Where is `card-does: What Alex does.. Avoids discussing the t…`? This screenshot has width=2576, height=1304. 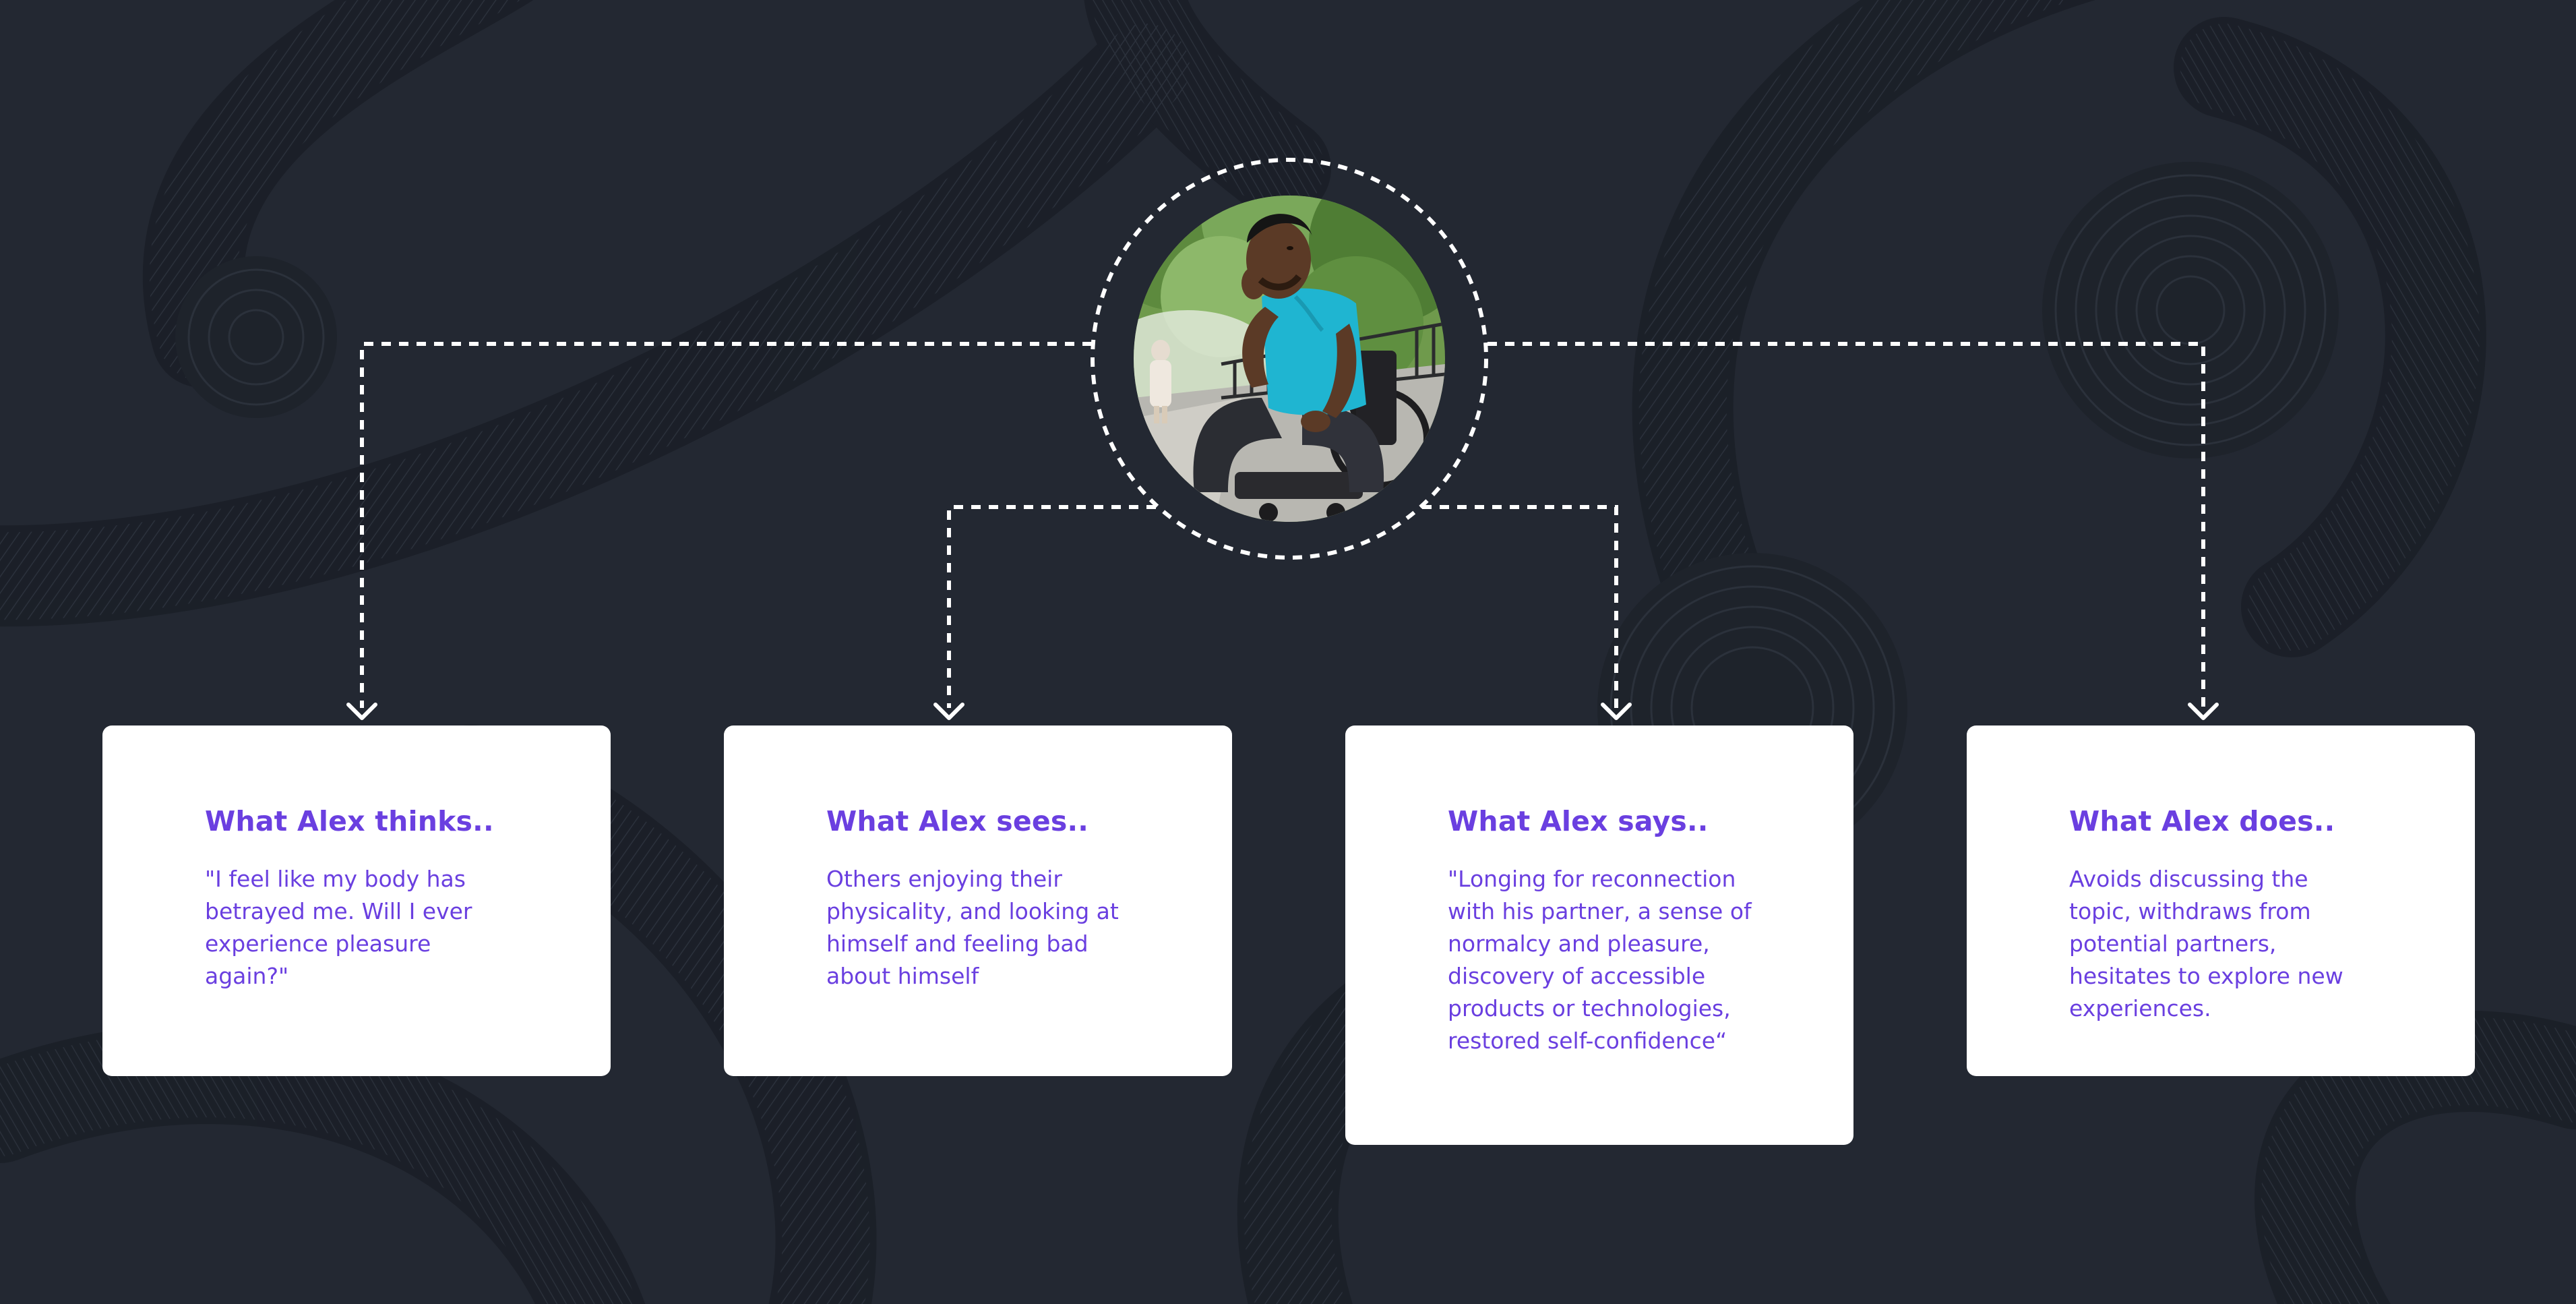
card-does: What Alex does.. Avoids discussing the t… is located at coordinates (2221, 901).